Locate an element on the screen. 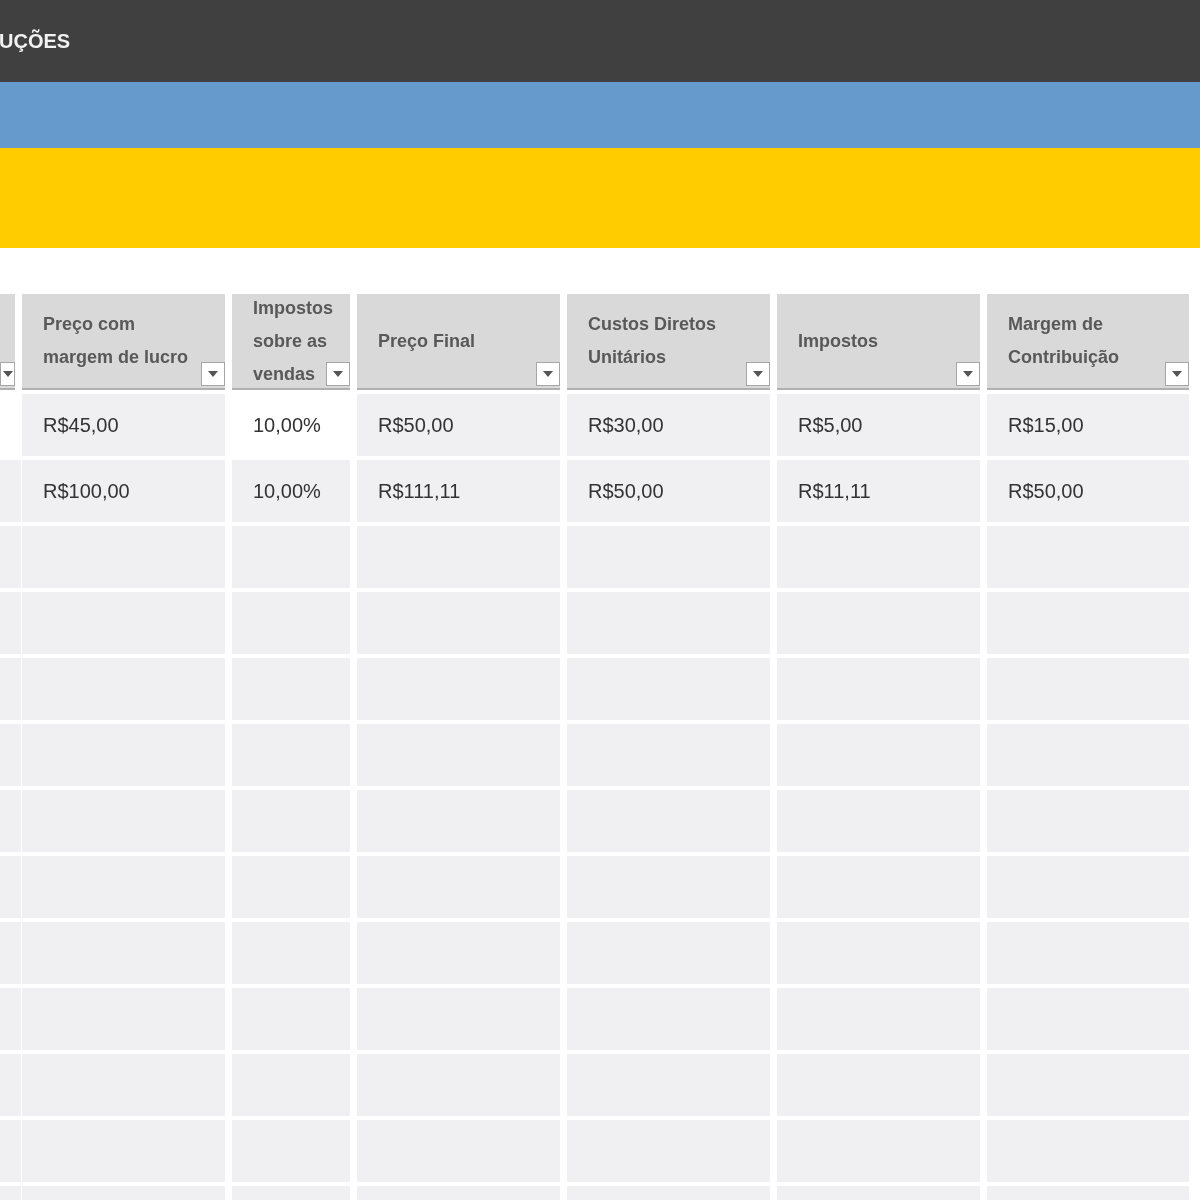  table-cell: R$15,00 is located at coordinates (1088, 425).